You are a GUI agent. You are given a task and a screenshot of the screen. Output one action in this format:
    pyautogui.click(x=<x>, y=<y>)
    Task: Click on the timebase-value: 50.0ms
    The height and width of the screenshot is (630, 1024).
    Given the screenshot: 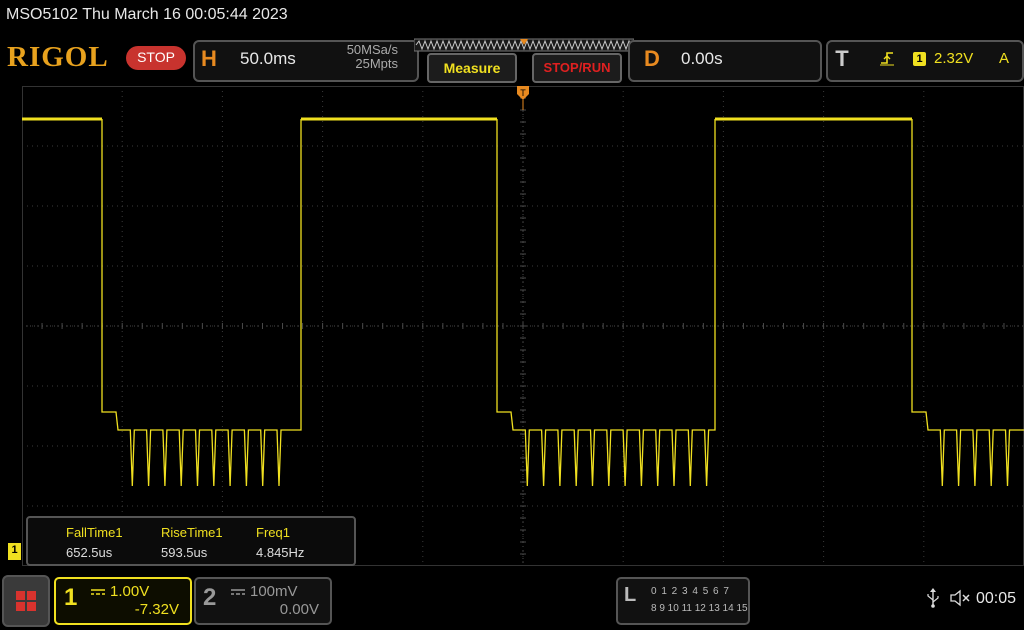 What is the action you would take?
    pyautogui.click(x=268, y=58)
    